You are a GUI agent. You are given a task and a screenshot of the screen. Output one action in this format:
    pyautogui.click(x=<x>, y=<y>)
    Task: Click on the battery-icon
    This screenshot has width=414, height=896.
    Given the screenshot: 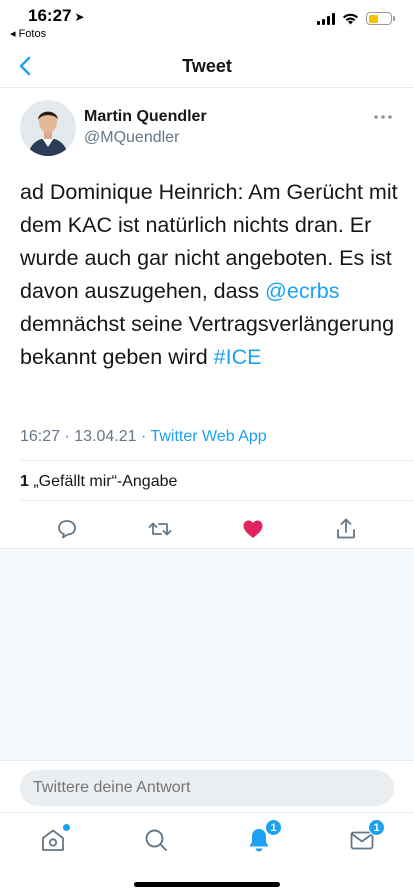 What is the action you would take?
    pyautogui.click(x=380, y=18)
    